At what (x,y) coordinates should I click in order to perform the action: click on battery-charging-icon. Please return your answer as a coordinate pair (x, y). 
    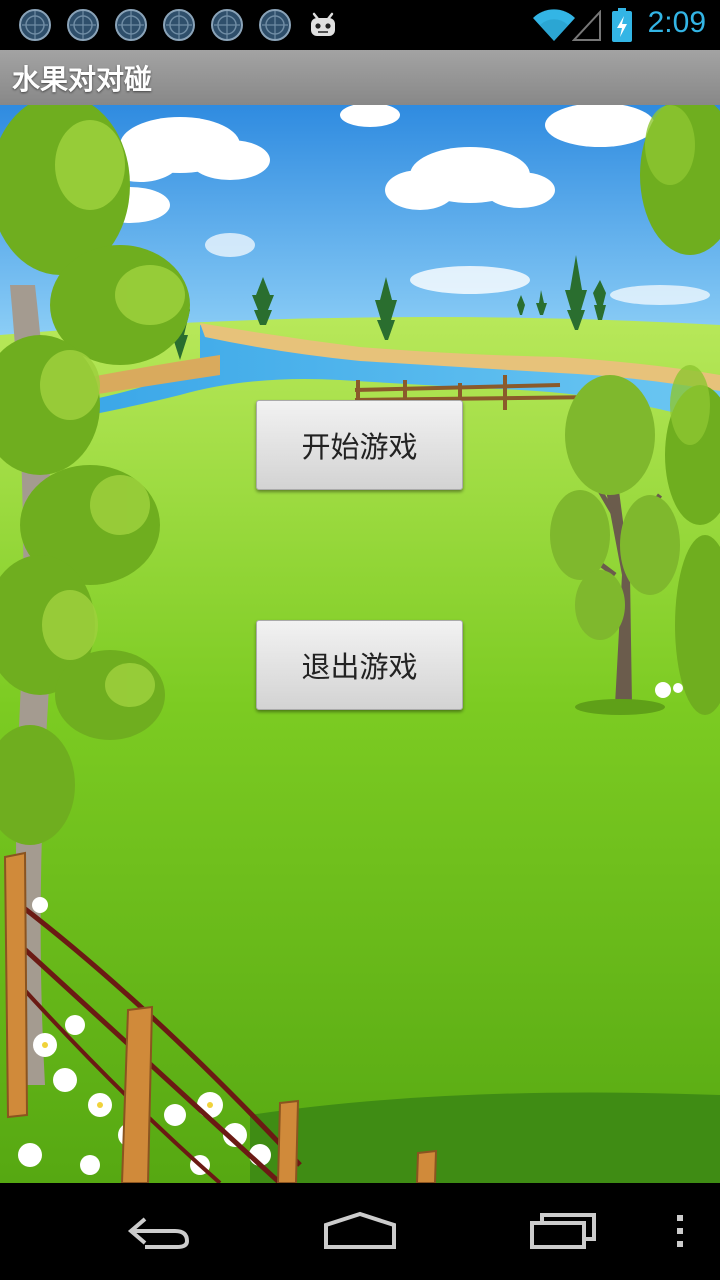
    Looking at the image, I should click on (622, 25).